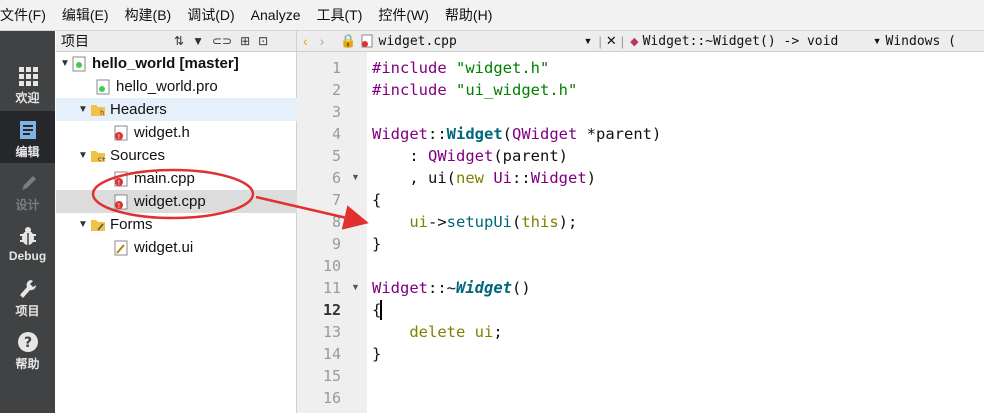  What do you see at coordinates (27, 311) in the screenshot?
I see `mode-projects-label: 项目` at bounding box center [27, 311].